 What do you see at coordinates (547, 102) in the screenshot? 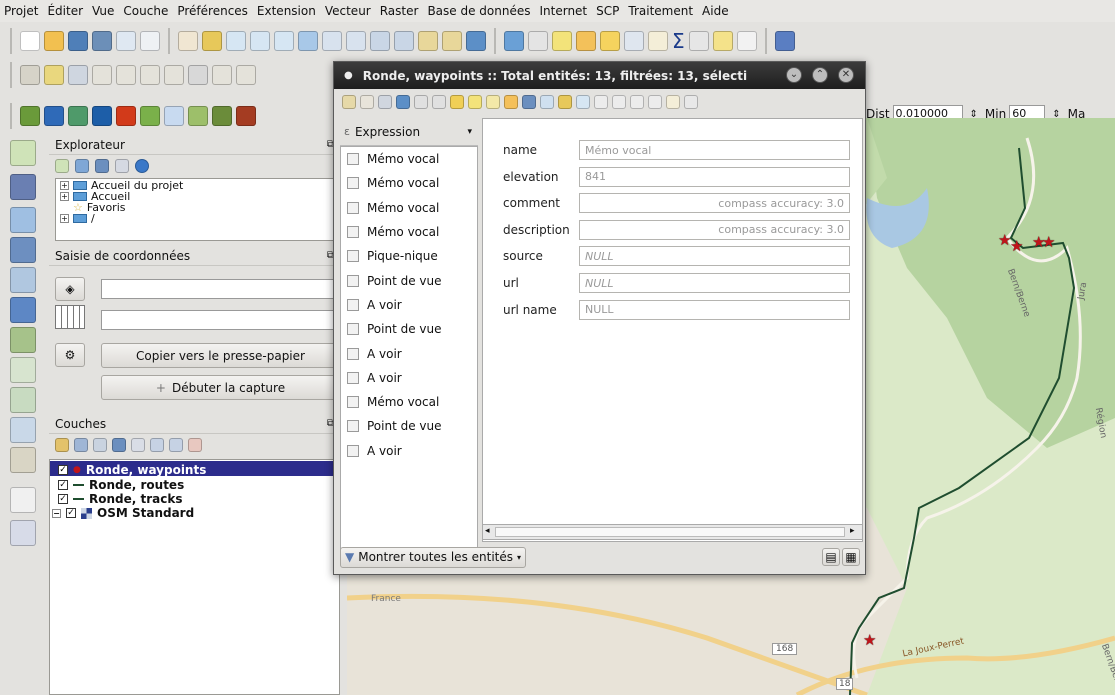
I see `move-selection-top-icon` at bounding box center [547, 102].